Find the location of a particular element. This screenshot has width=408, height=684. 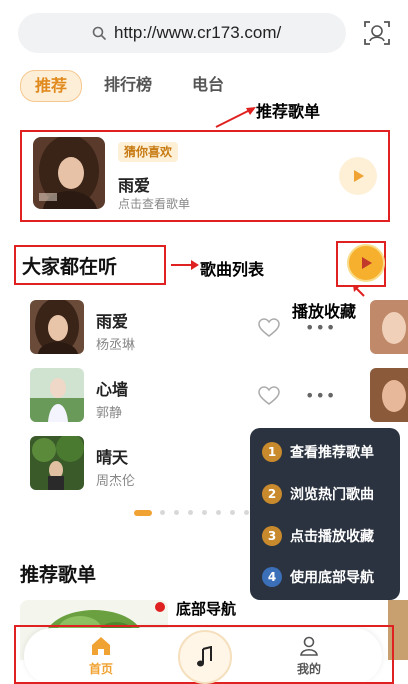

song-artist: 杨丞琳 is located at coordinates (116, 345).